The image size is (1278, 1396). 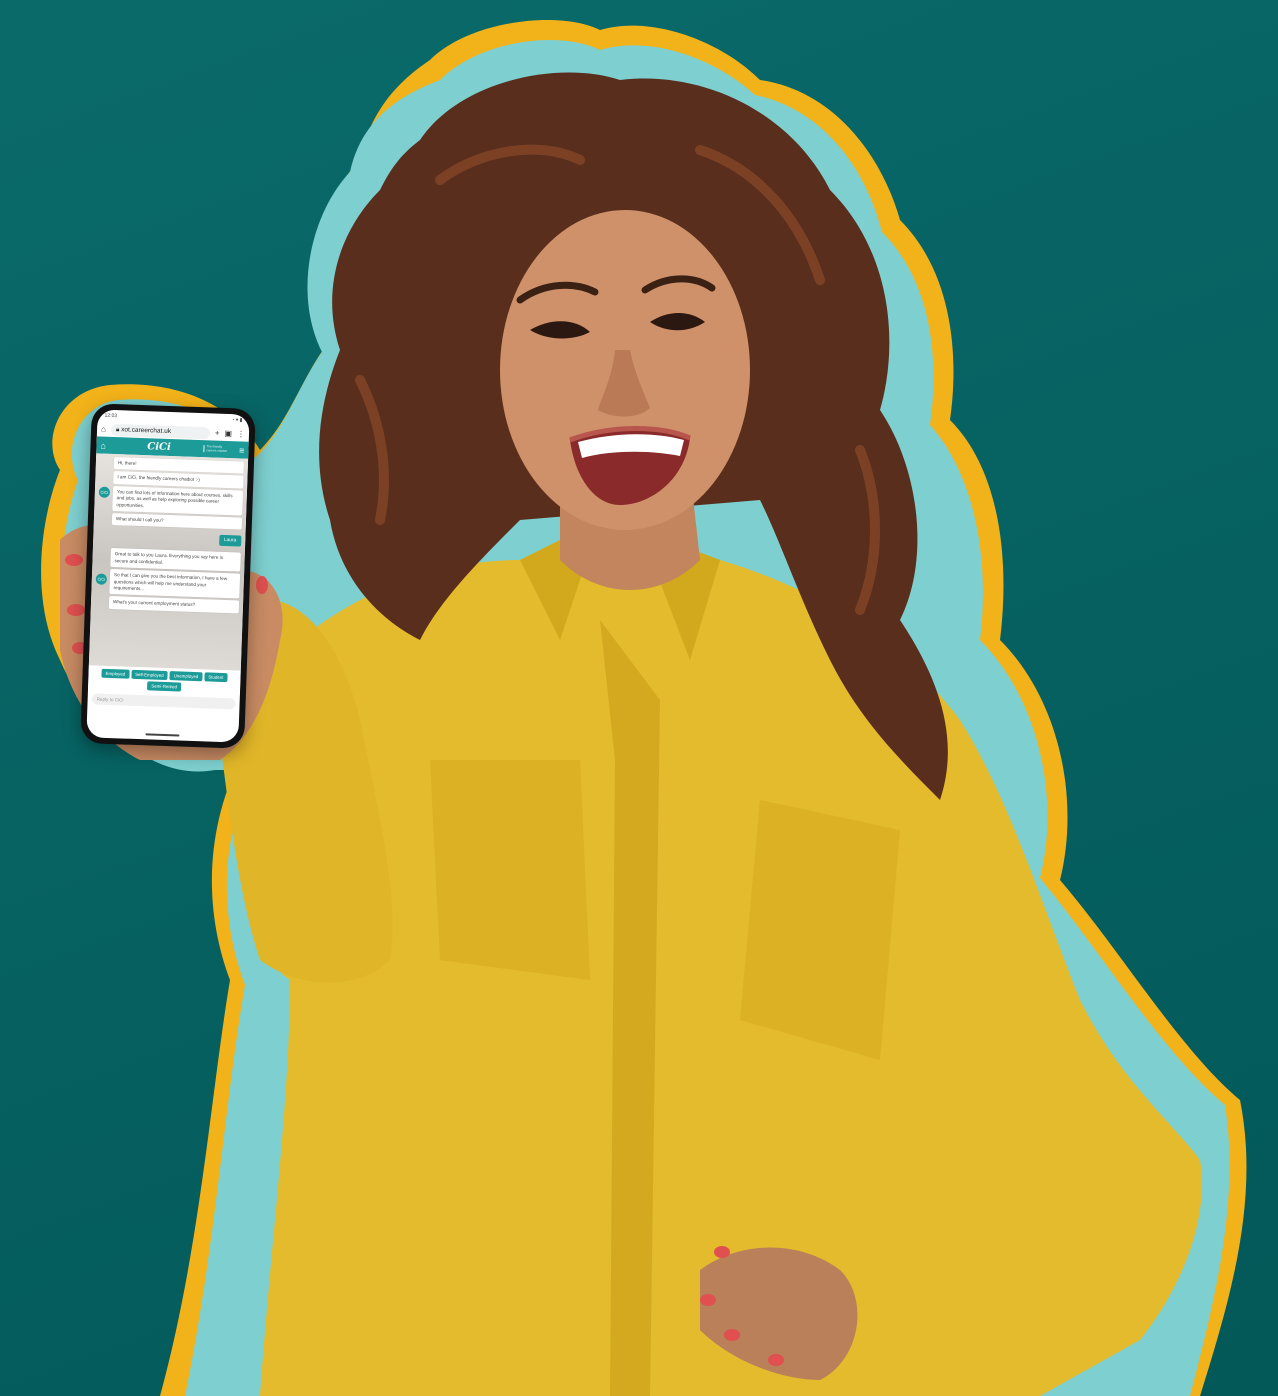 What do you see at coordinates (228, 433) in the screenshot?
I see `tabs-icon: ▣` at bounding box center [228, 433].